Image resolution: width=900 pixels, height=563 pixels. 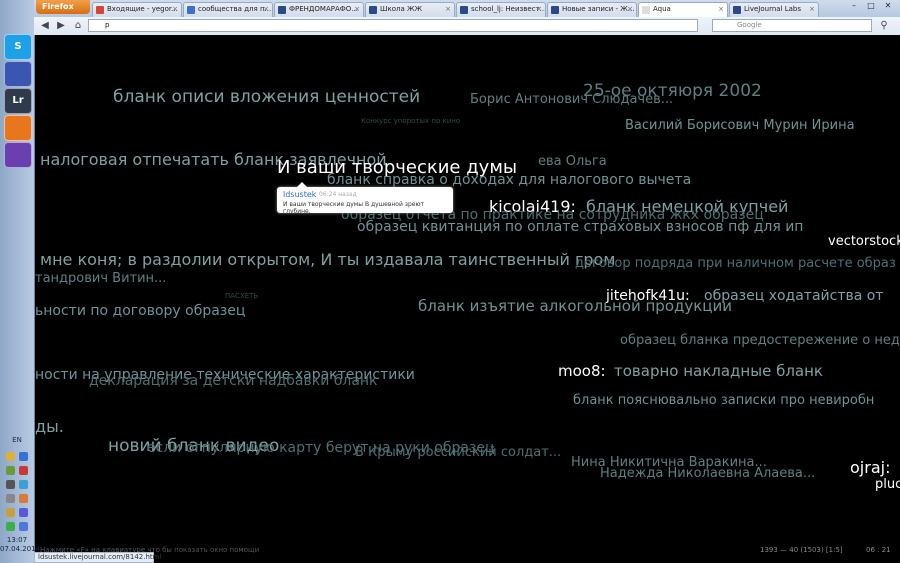 I want to click on system-time: 13:07, so click(x=17, y=540).